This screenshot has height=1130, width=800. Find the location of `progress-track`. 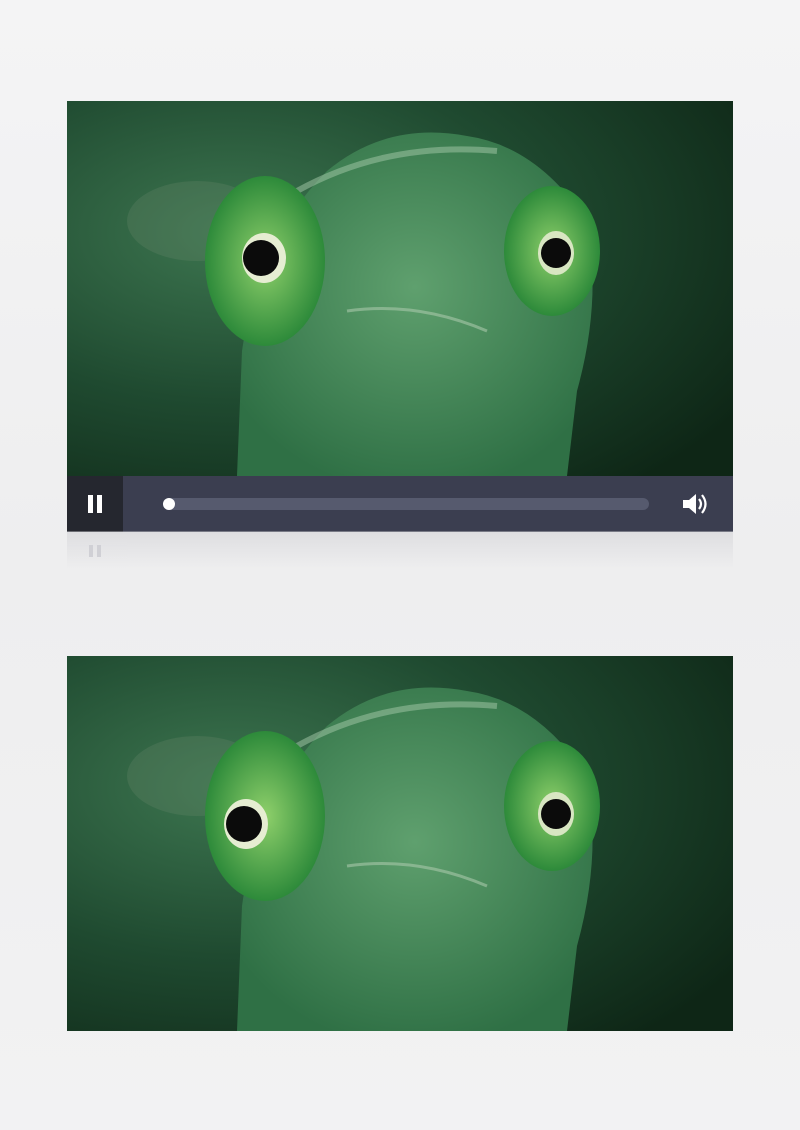

progress-track is located at coordinates (406, 504).